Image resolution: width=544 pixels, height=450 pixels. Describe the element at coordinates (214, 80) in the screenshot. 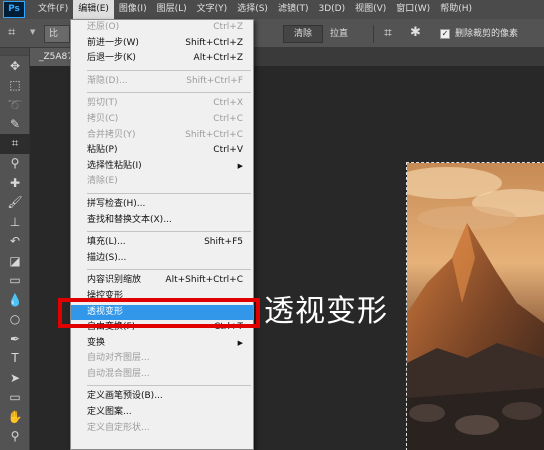

I see `menu-item-shortcut: Shift+Ctrl+F` at that location.